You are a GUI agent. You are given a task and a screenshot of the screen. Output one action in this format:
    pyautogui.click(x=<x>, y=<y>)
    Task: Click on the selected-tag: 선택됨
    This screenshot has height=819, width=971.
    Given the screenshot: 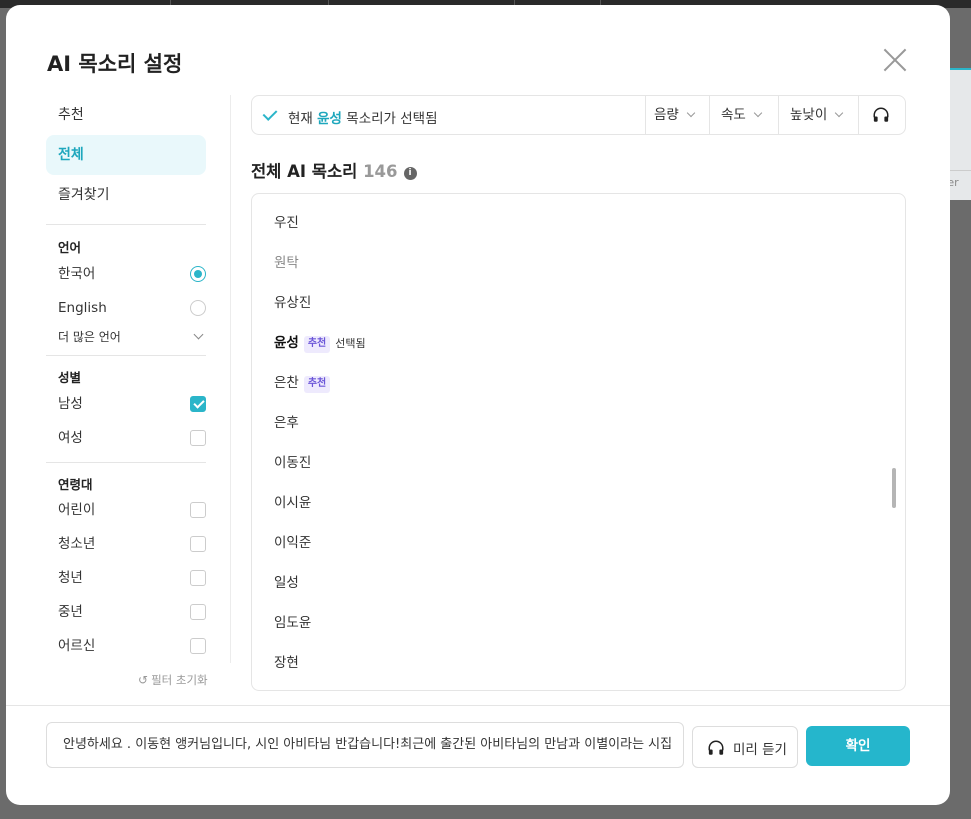 What is the action you would take?
    pyautogui.click(x=350, y=343)
    